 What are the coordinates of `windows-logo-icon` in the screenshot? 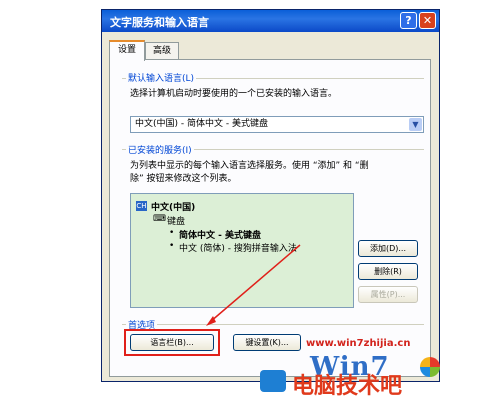 It's located at (430, 367).